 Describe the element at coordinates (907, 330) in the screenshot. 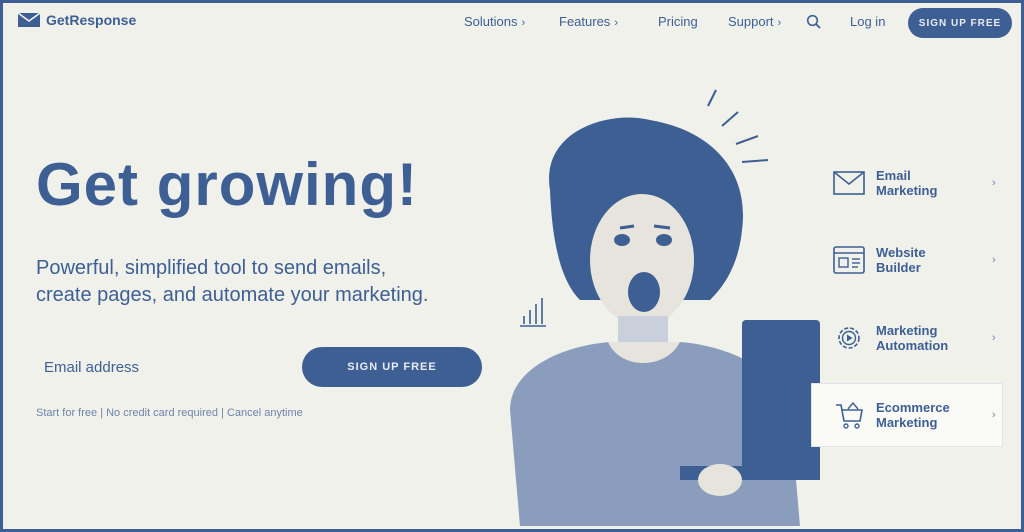

I see `feature-label-line1: Marketing` at that location.